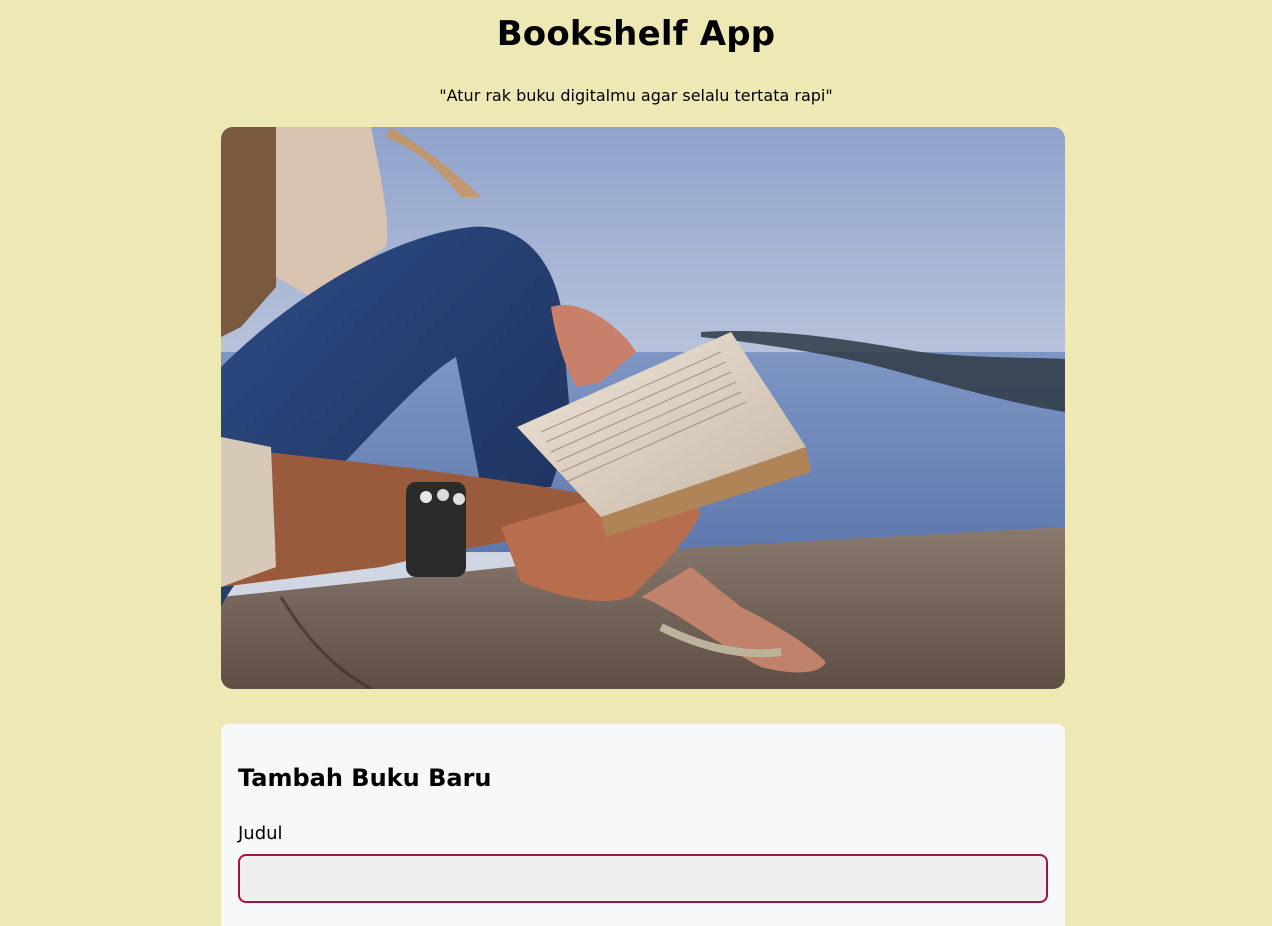 The image size is (1272, 926). Describe the element at coordinates (643, 825) in the screenshot. I see `add-book-card: Tambah Buku Baru Judul` at that location.